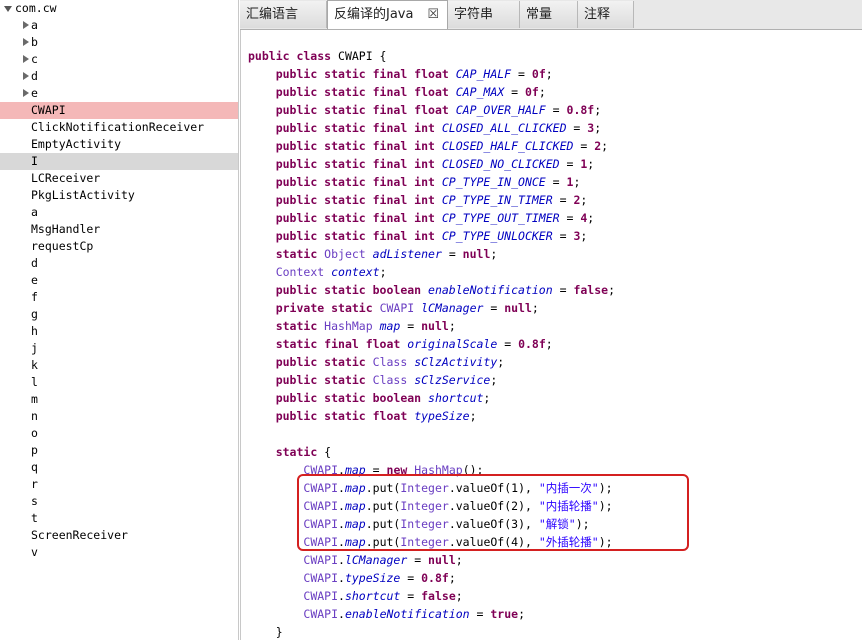 The image size is (862, 641). I want to click on tree-item: PkgListActivity, so click(119, 195).